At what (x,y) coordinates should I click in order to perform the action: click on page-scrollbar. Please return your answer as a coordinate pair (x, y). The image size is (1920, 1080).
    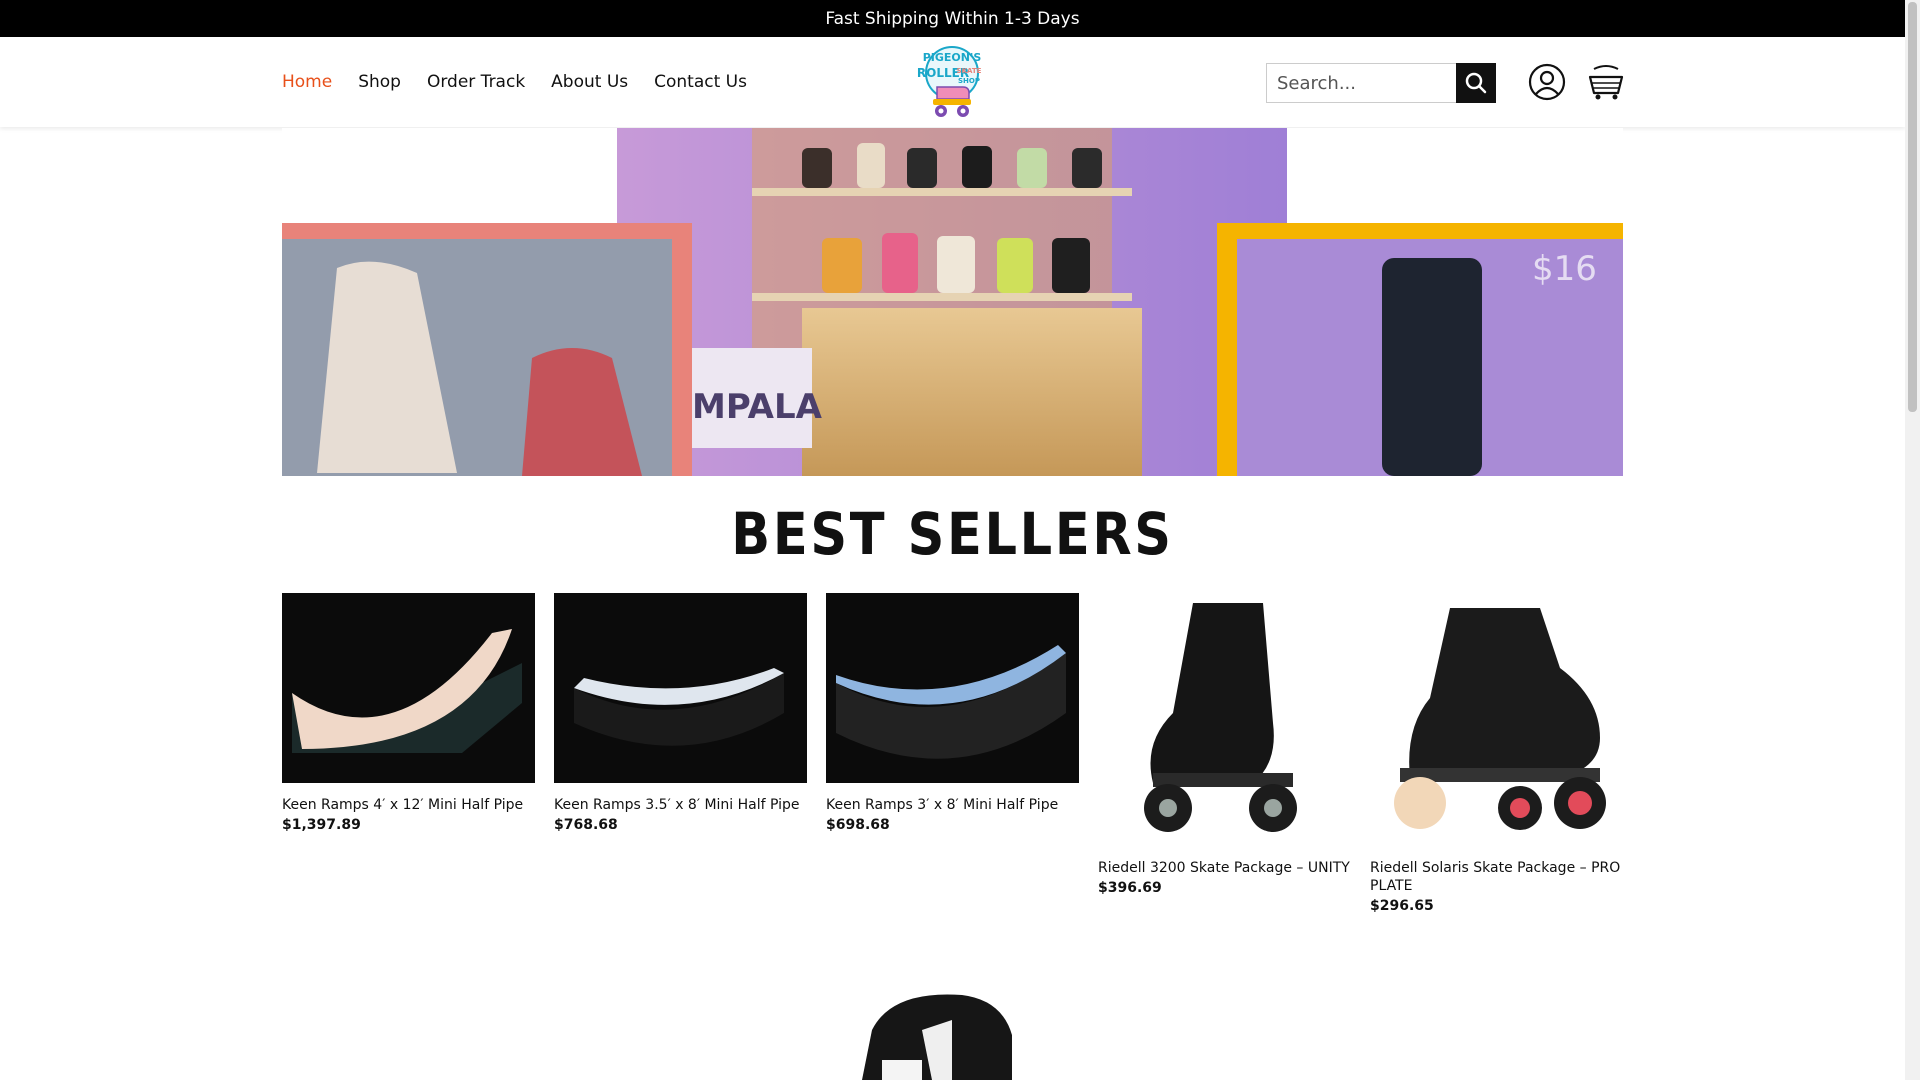
    Looking at the image, I should click on (1912, 540).